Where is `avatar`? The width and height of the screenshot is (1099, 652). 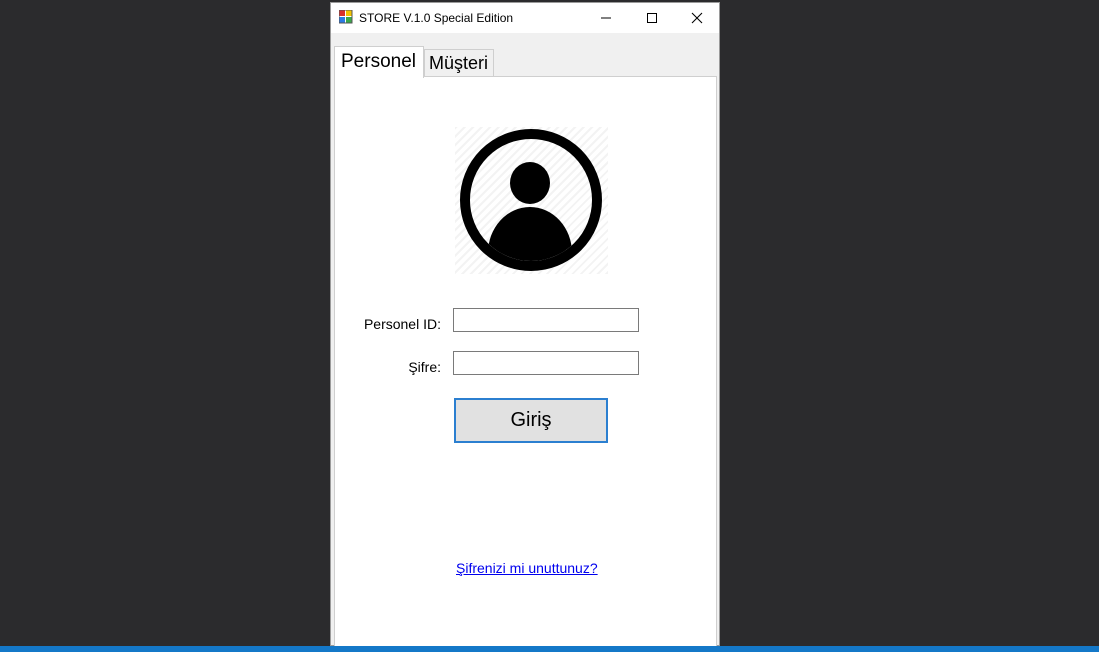 avatar is located at coordinates (531, 200).